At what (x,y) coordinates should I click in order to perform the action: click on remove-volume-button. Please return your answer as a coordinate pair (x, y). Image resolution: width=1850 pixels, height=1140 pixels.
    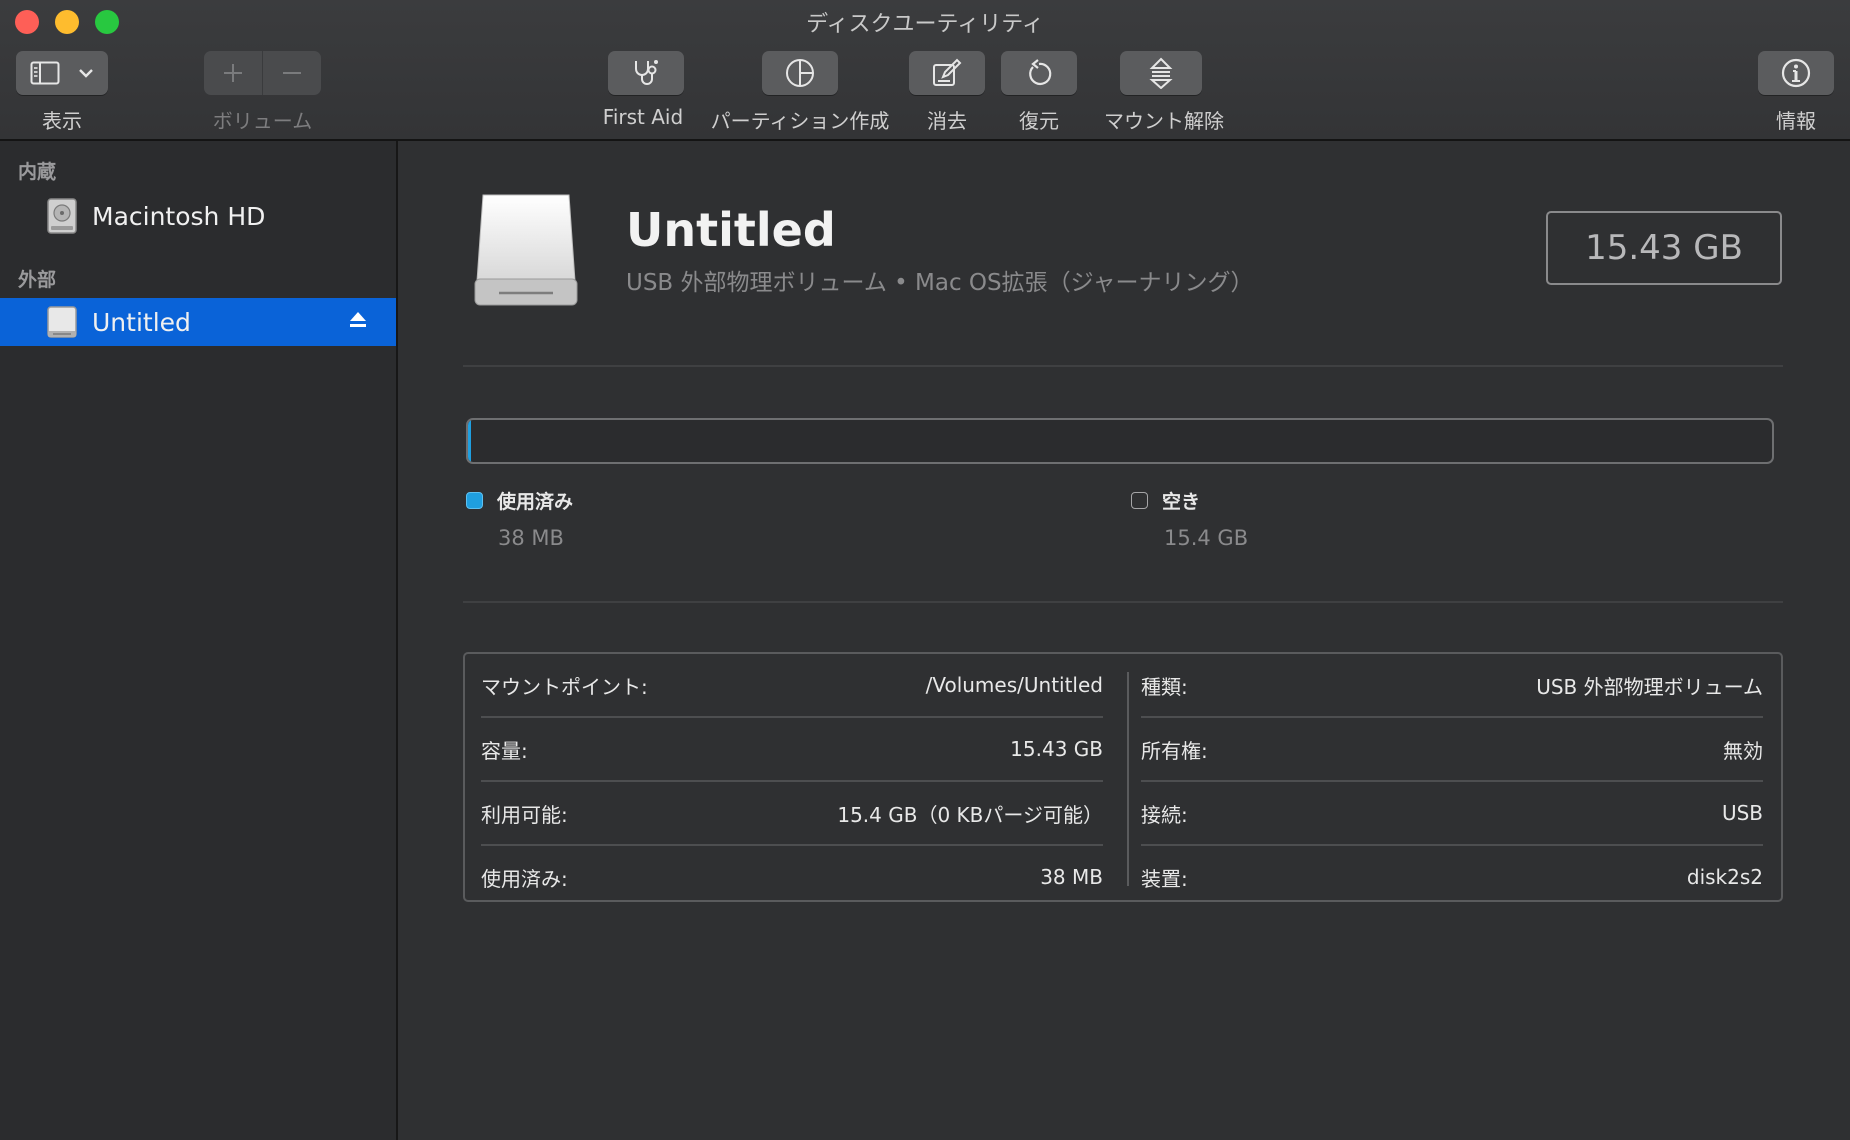
    Looking at the image, I should click on (291, 73).